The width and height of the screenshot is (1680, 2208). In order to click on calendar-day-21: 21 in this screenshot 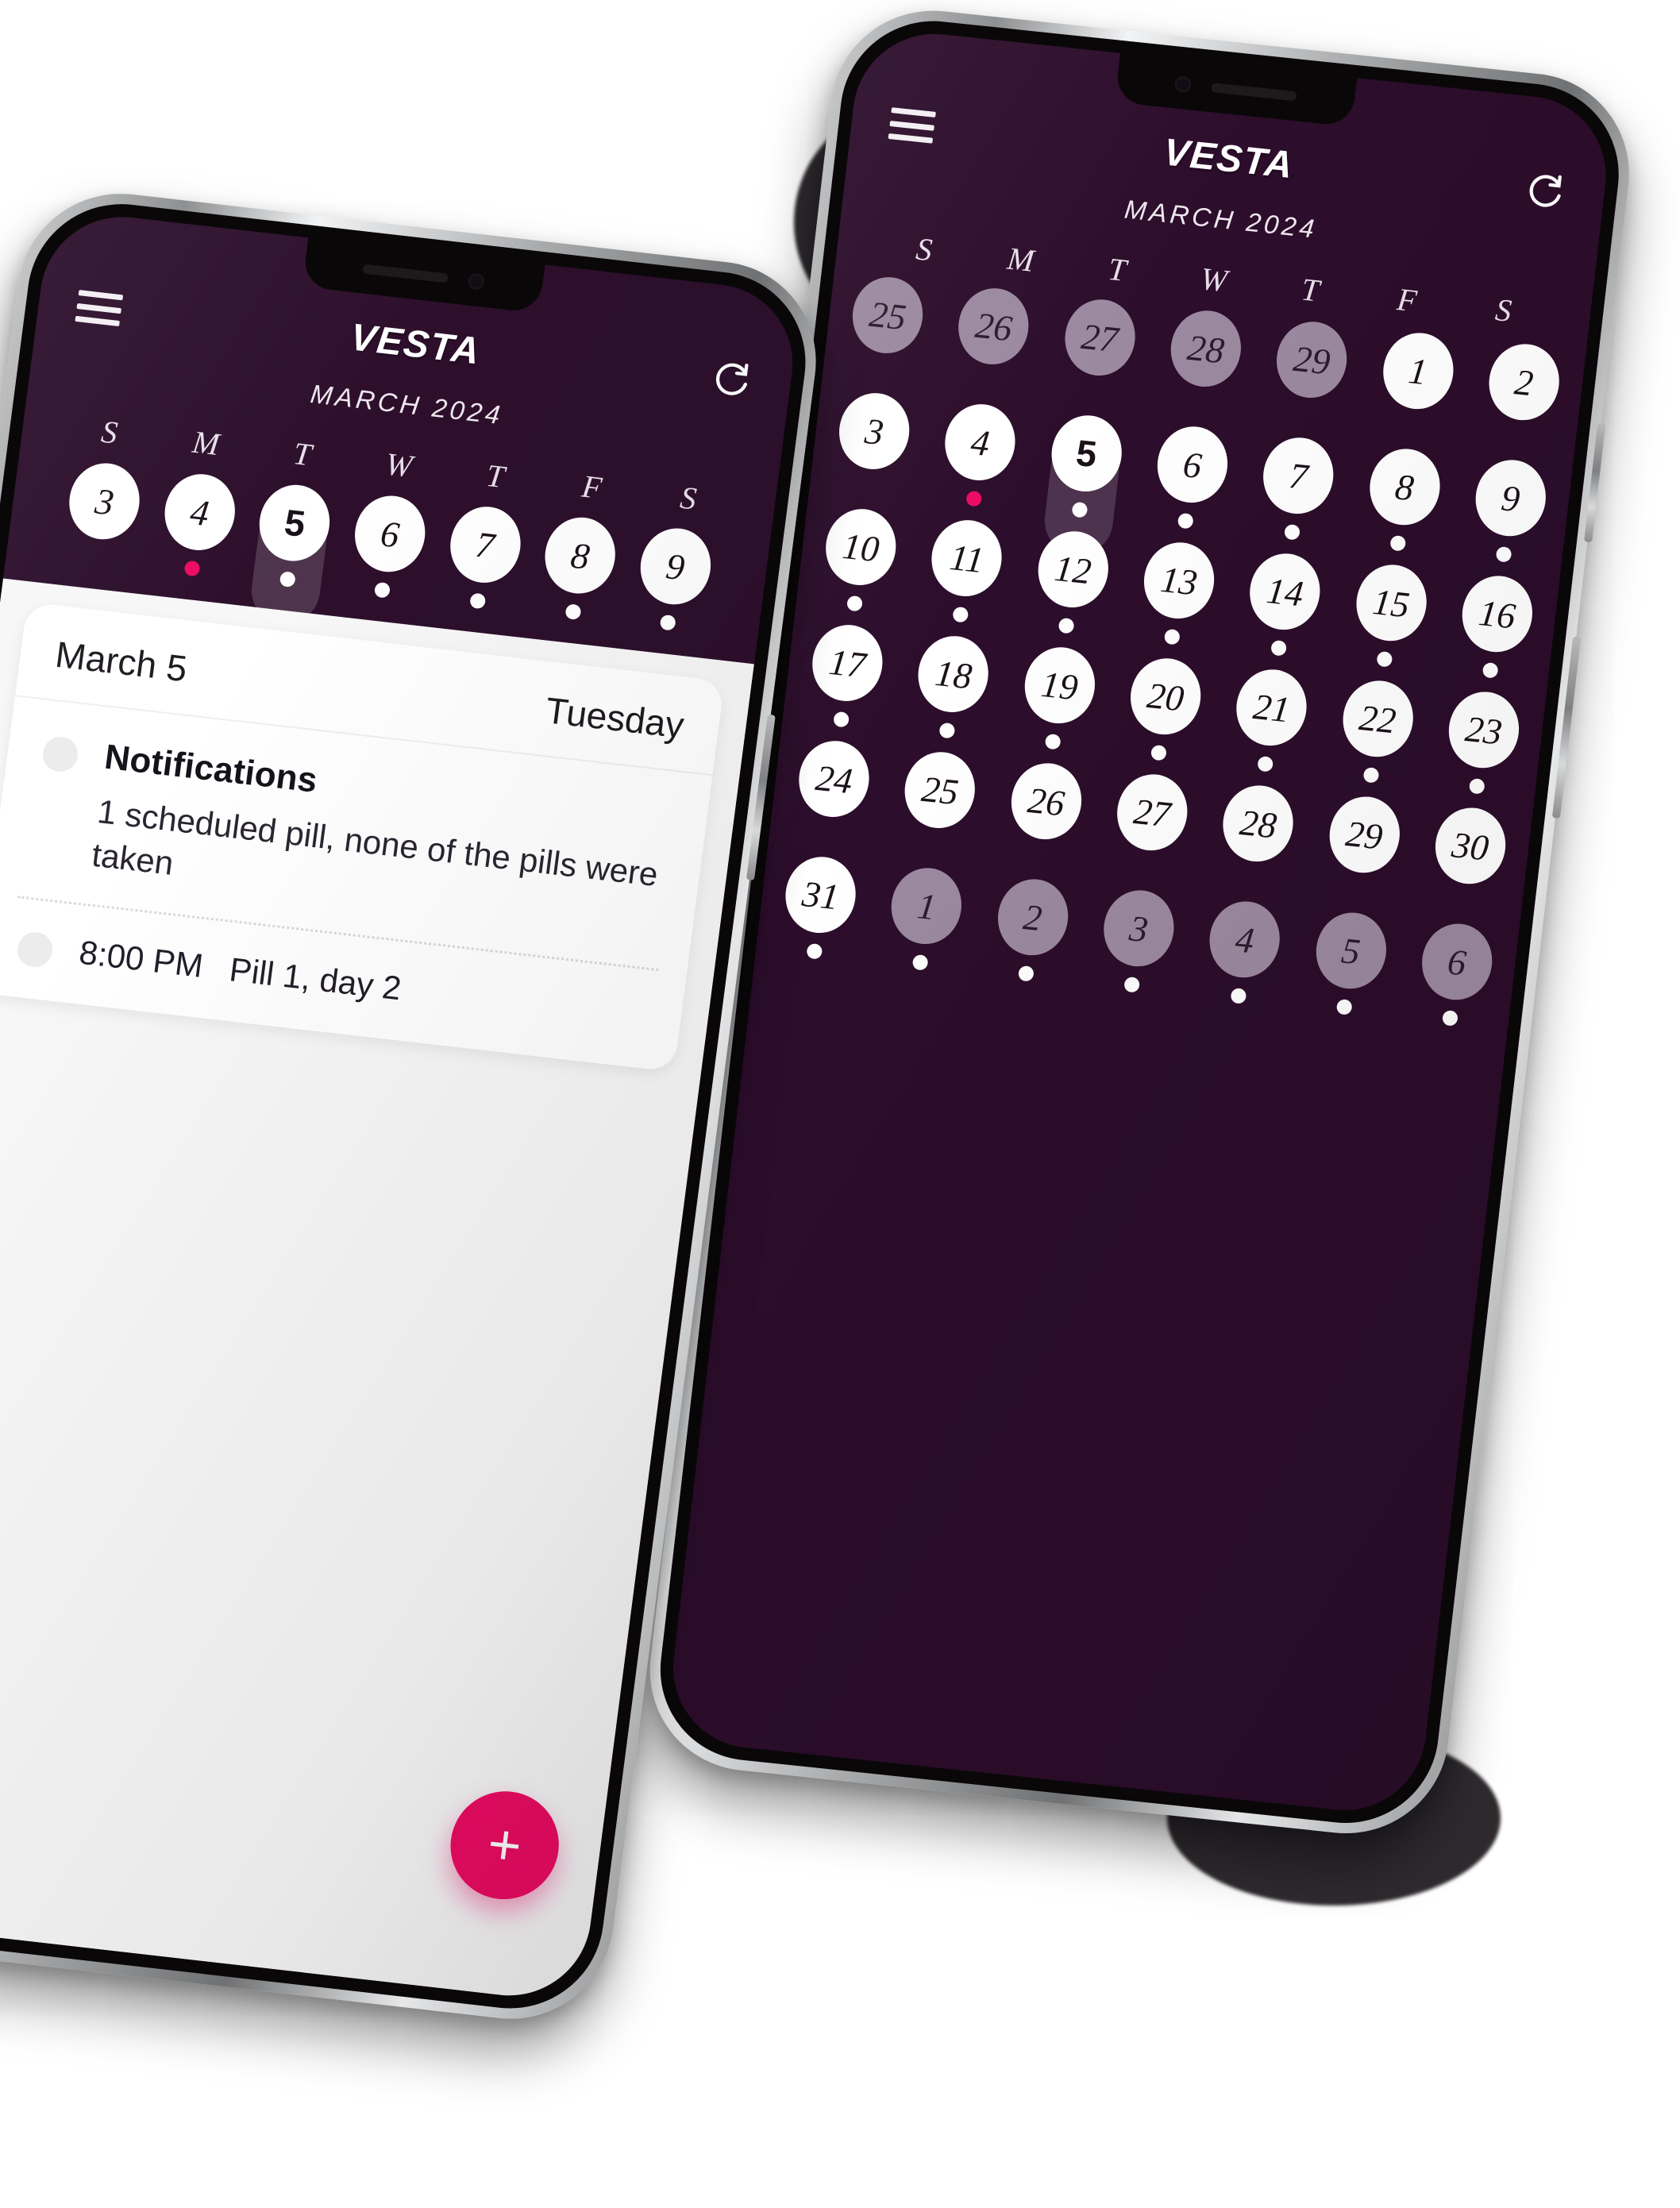, I will do `click(1270, 721)`.